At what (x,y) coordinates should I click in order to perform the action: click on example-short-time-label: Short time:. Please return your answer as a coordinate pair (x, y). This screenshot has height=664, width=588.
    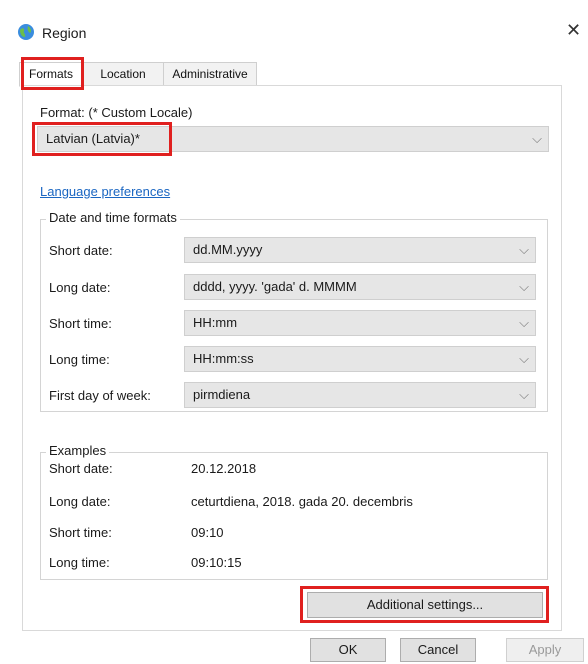
    Looking at the image, I should click on (80, 532).